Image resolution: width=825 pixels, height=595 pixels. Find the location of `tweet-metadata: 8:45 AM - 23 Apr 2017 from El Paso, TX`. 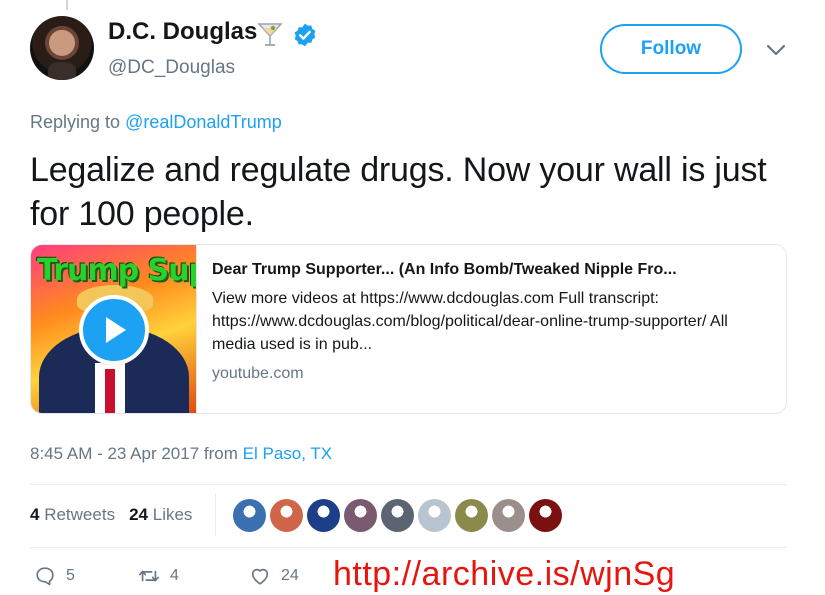

tweet-metadata: 8:45 AM - 23 Apr 2017 from El Paso, TX is located at coordinates (181, 454).